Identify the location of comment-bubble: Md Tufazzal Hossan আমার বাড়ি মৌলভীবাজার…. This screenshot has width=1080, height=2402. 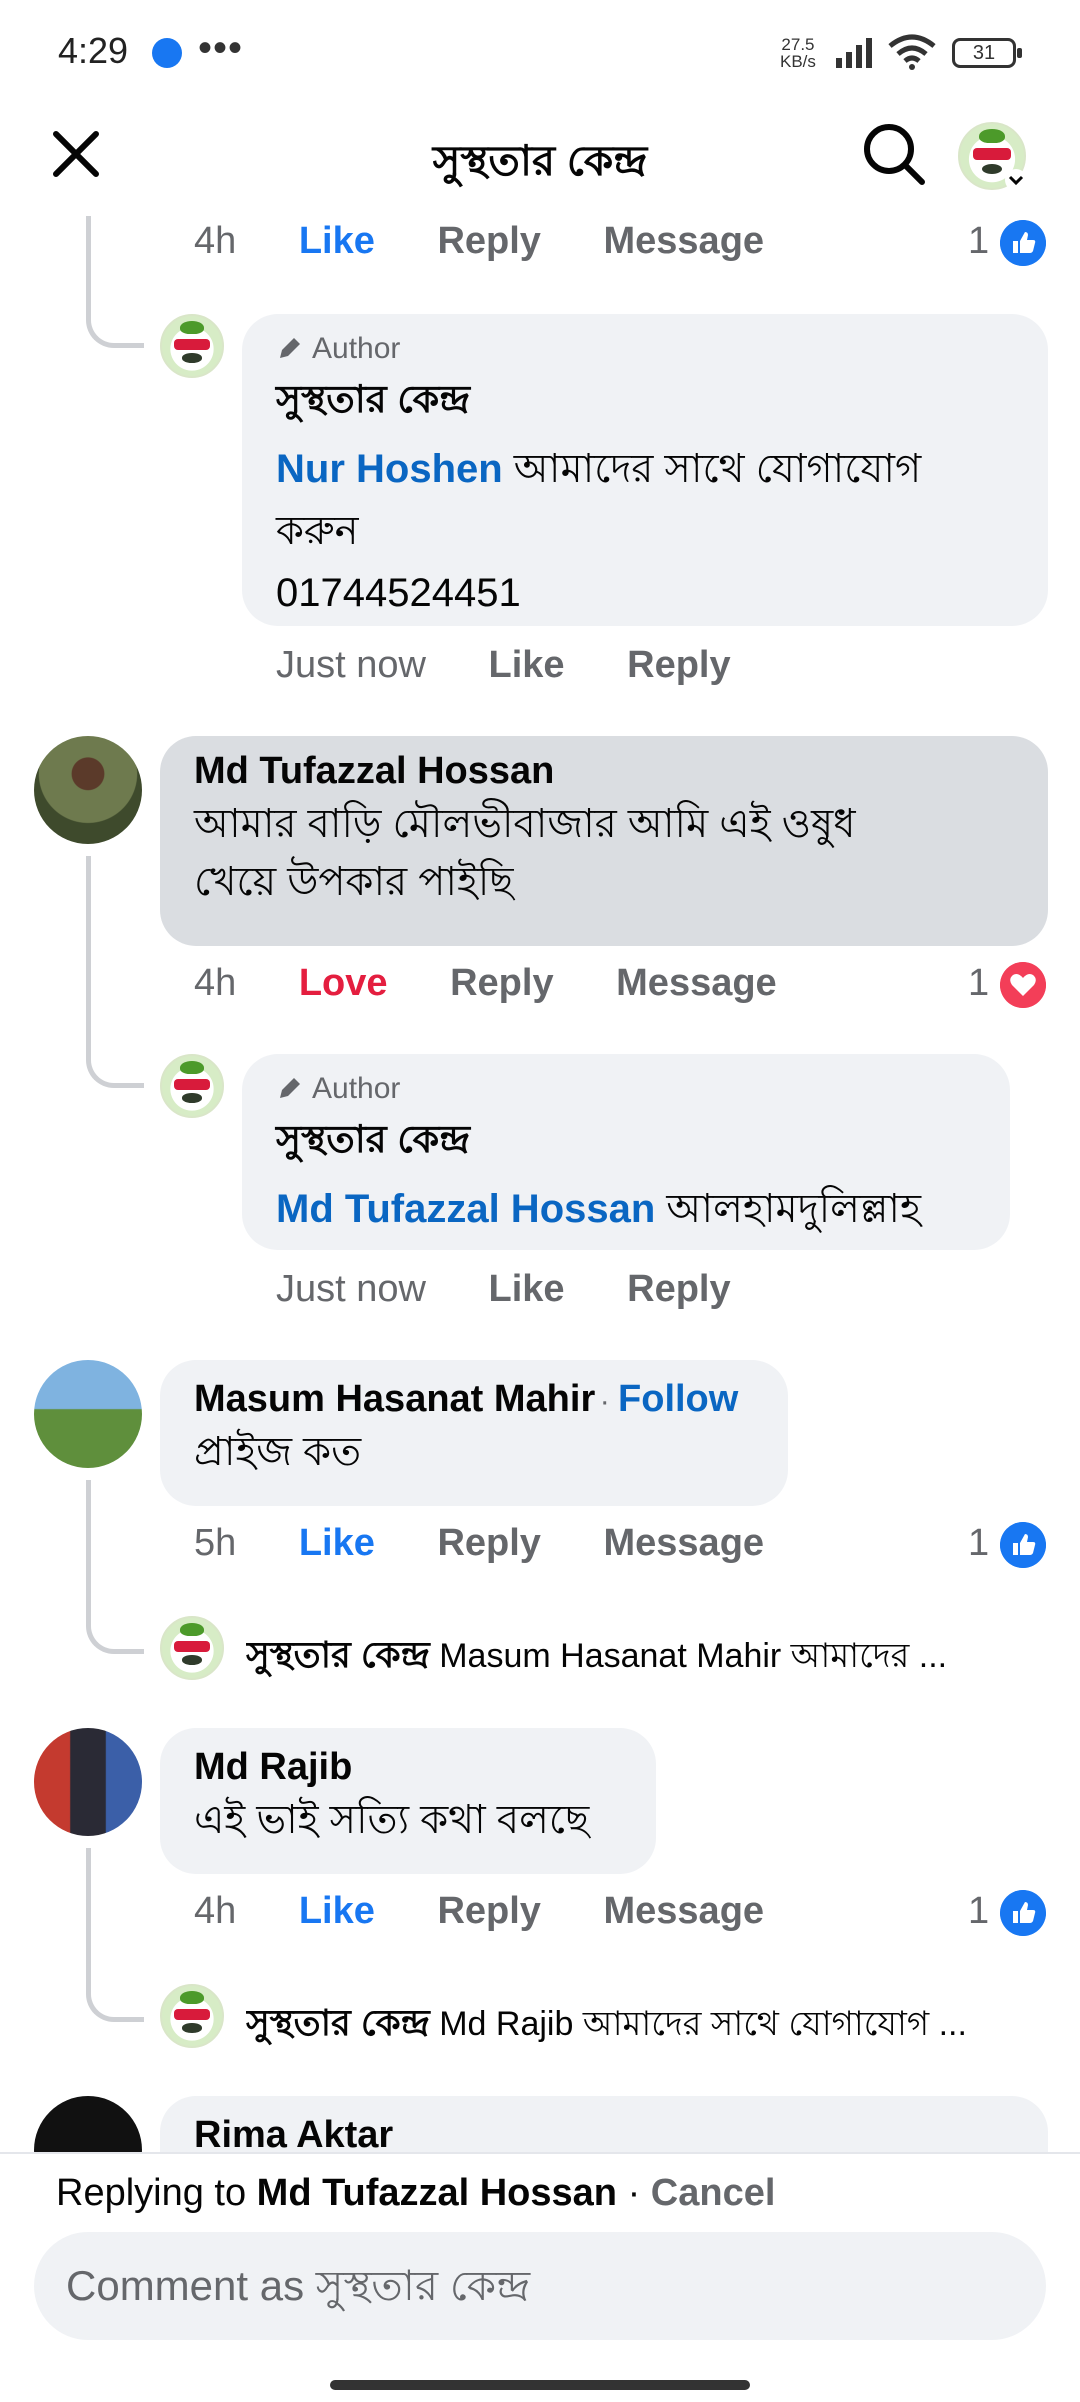
(604, 841).